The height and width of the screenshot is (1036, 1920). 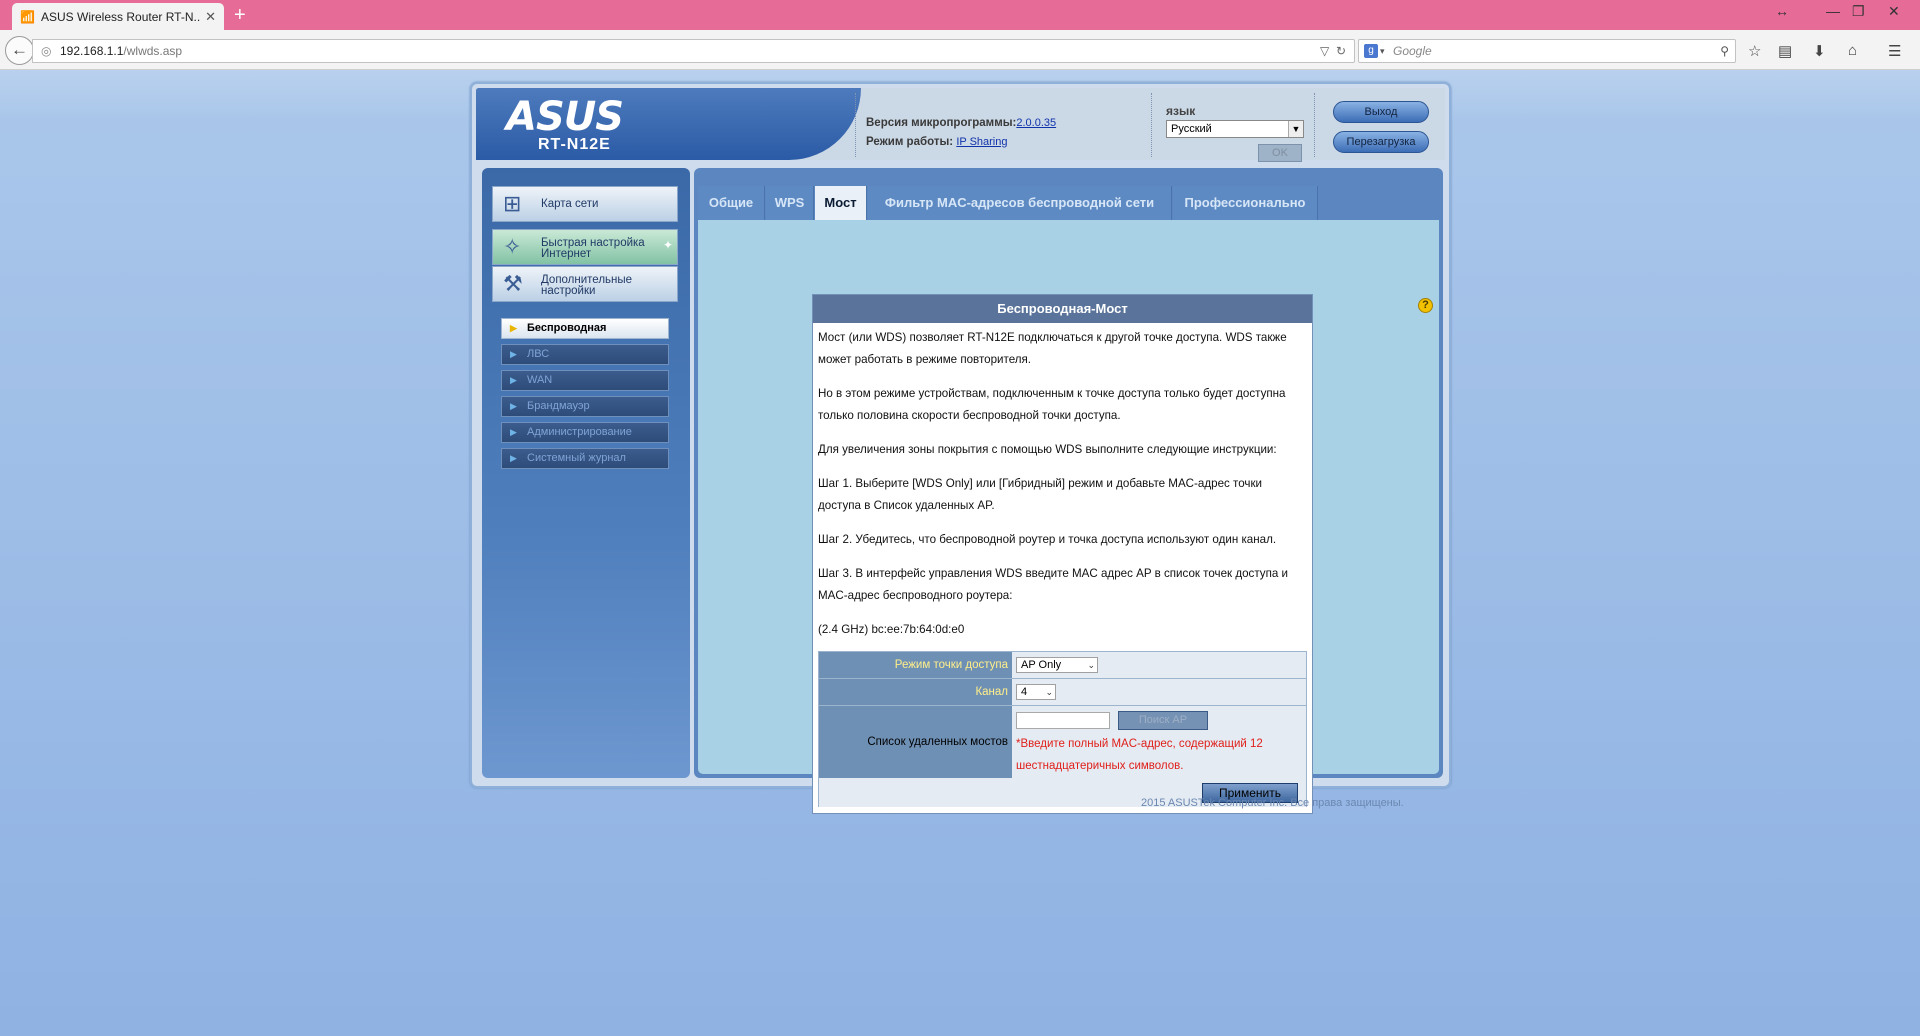 I want to click on new-tab-icon: +, so click(x=240, y=15).